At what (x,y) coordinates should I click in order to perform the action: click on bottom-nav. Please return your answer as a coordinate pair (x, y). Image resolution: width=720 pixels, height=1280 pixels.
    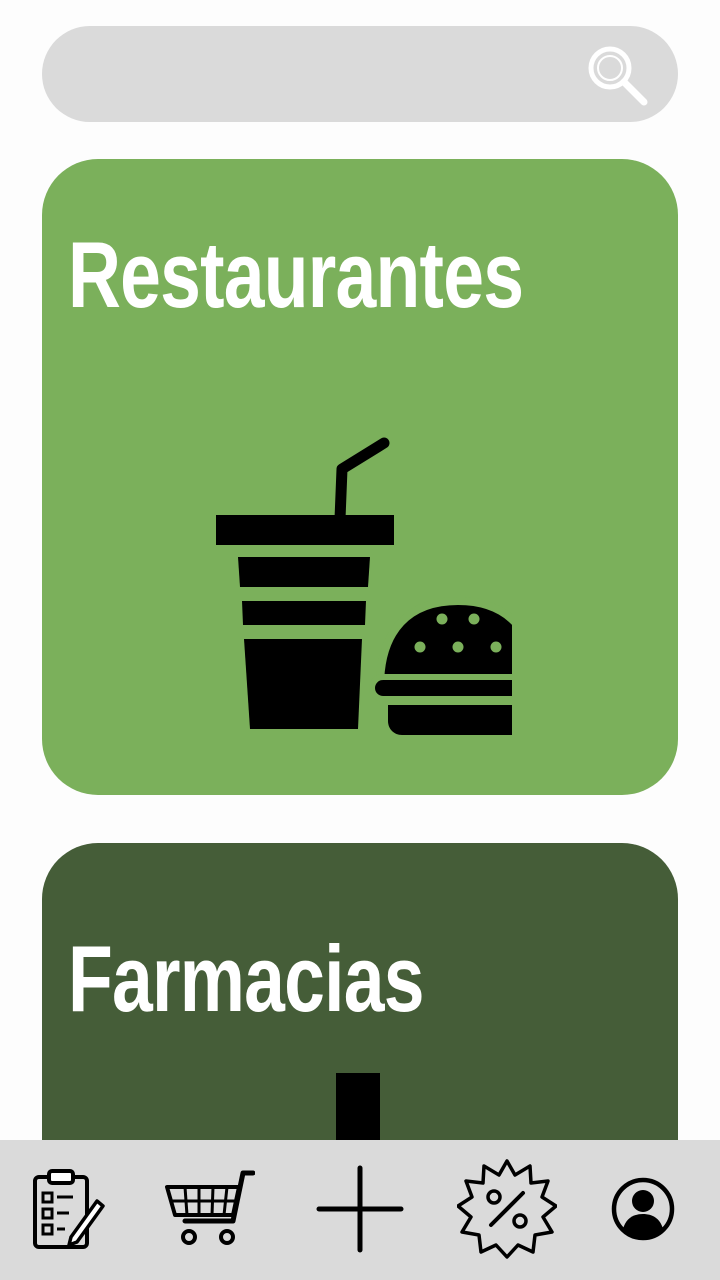
    Looking at the image, I should click on (360, 1210).